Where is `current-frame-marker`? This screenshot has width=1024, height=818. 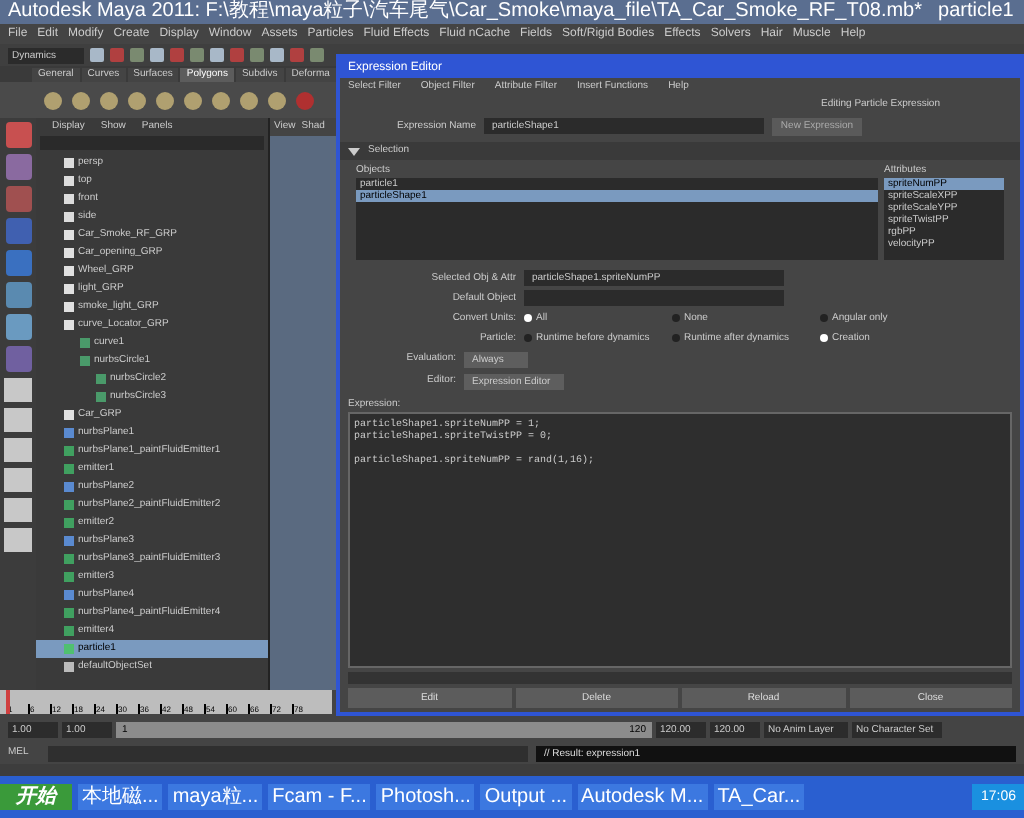
current-frame-marker is located at coordinates (8, 702).